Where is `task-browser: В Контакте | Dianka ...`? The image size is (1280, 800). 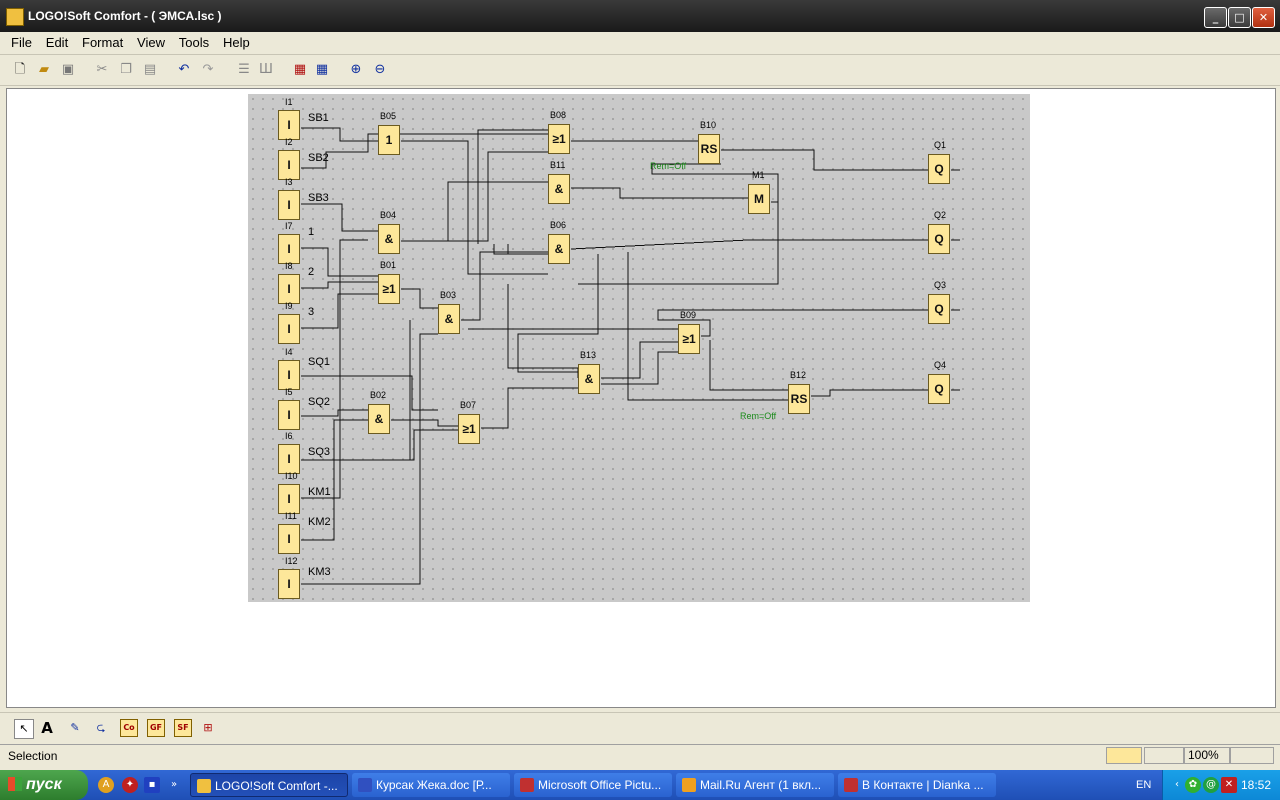
task-browser: В Контакте | Dianka ... is located at coordinates (917, 785).